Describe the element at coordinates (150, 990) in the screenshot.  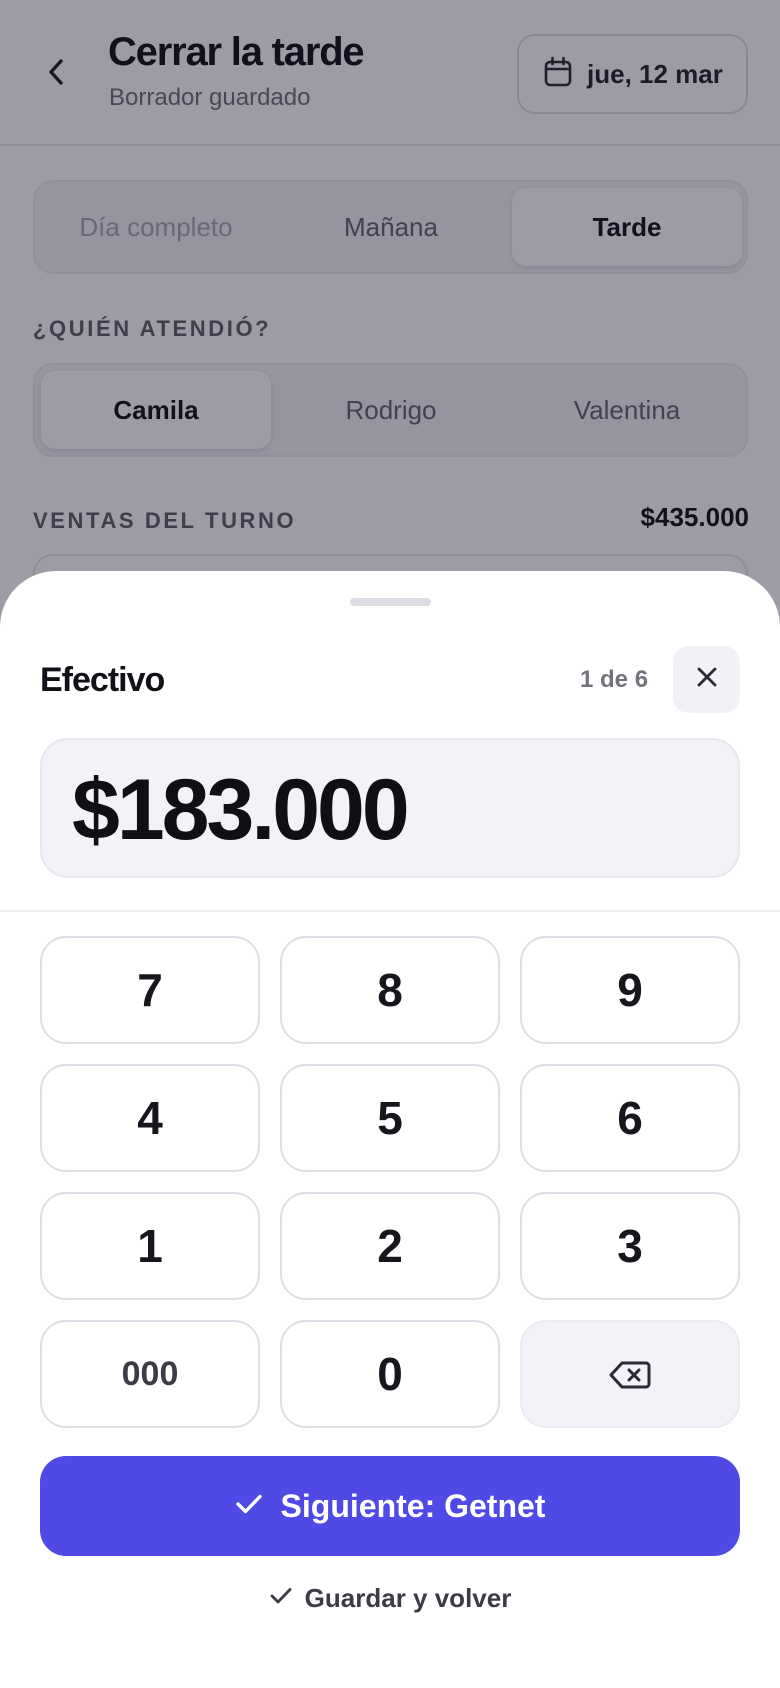
I see `keypad-key-7: 7` at that location.